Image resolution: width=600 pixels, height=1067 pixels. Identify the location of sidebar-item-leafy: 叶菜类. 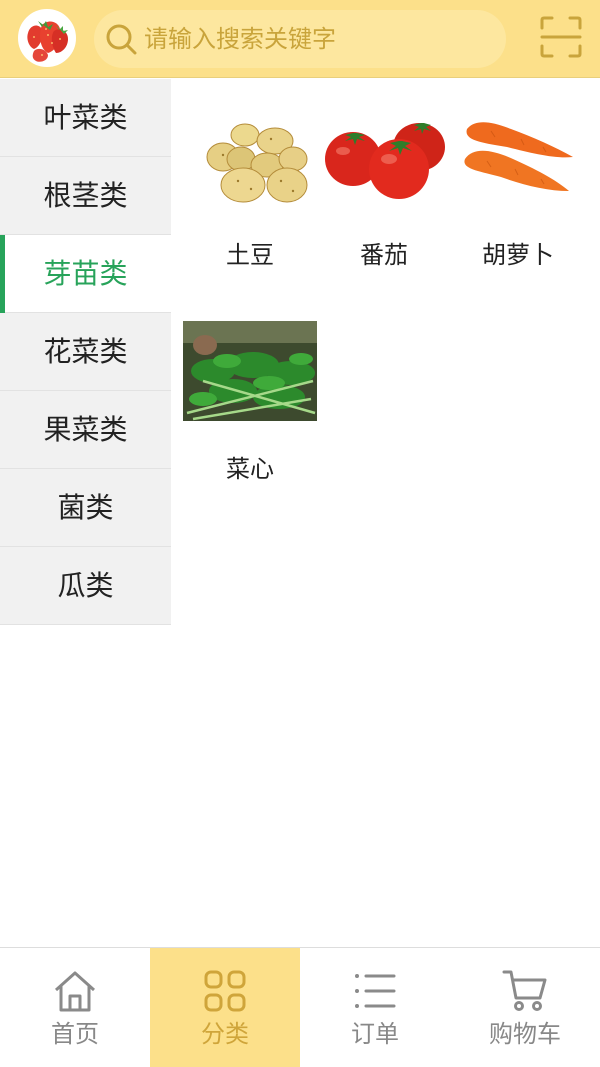
(85, 118).